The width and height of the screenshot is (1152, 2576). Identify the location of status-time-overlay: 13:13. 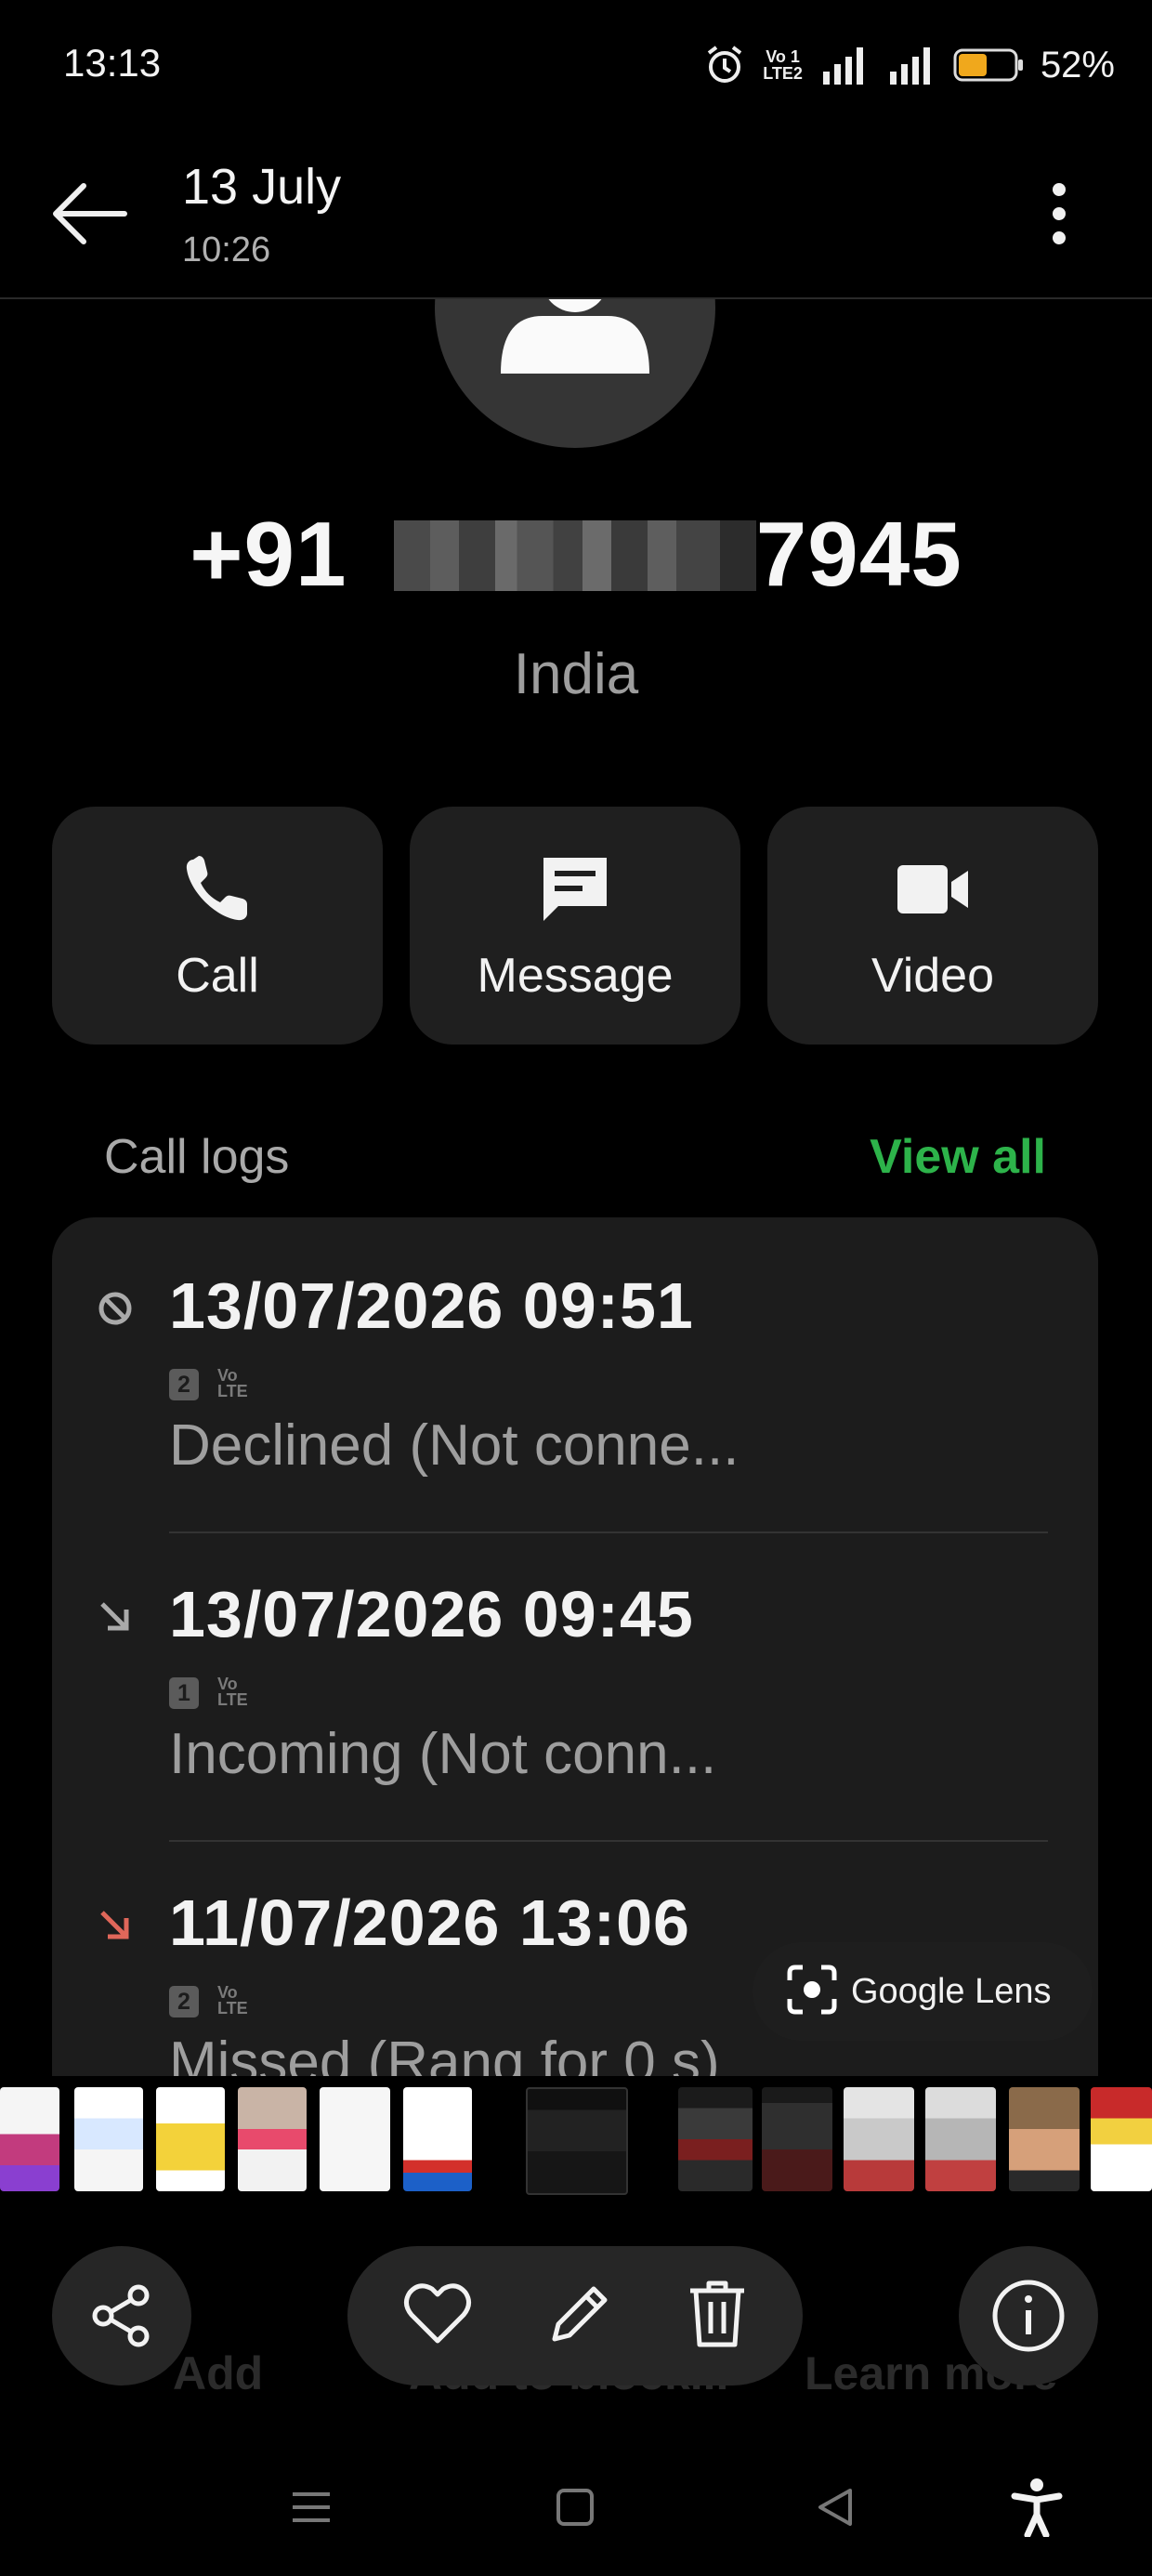
(112, 63).